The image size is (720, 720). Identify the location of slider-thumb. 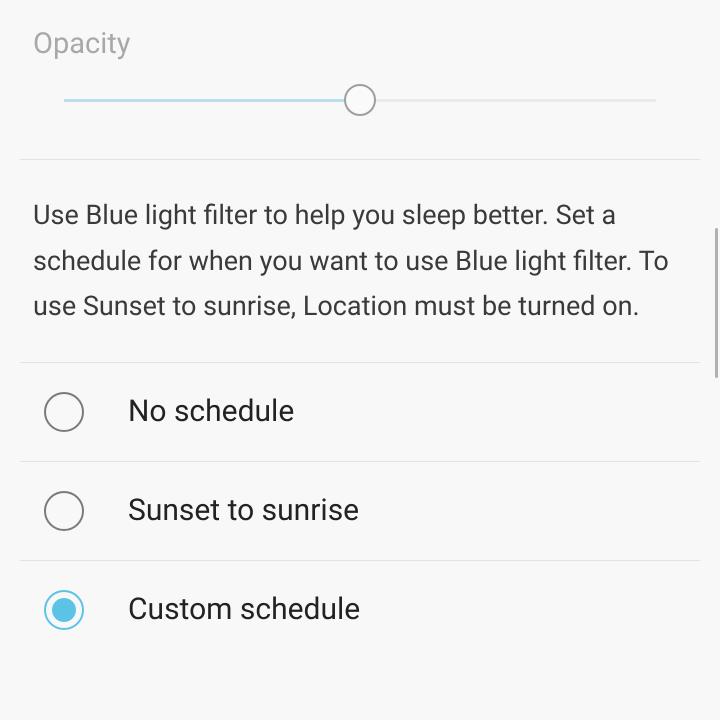
(360, 100).